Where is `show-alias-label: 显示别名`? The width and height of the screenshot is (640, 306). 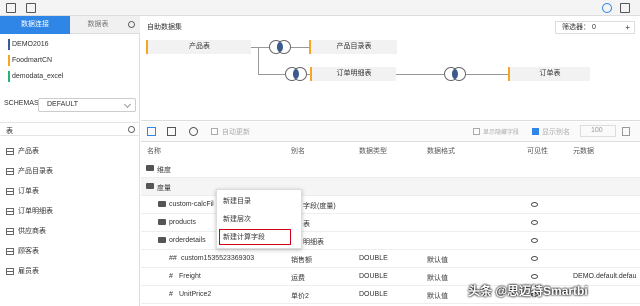 show-alias-label: 显示别名 is located at coordinates (556, 132).